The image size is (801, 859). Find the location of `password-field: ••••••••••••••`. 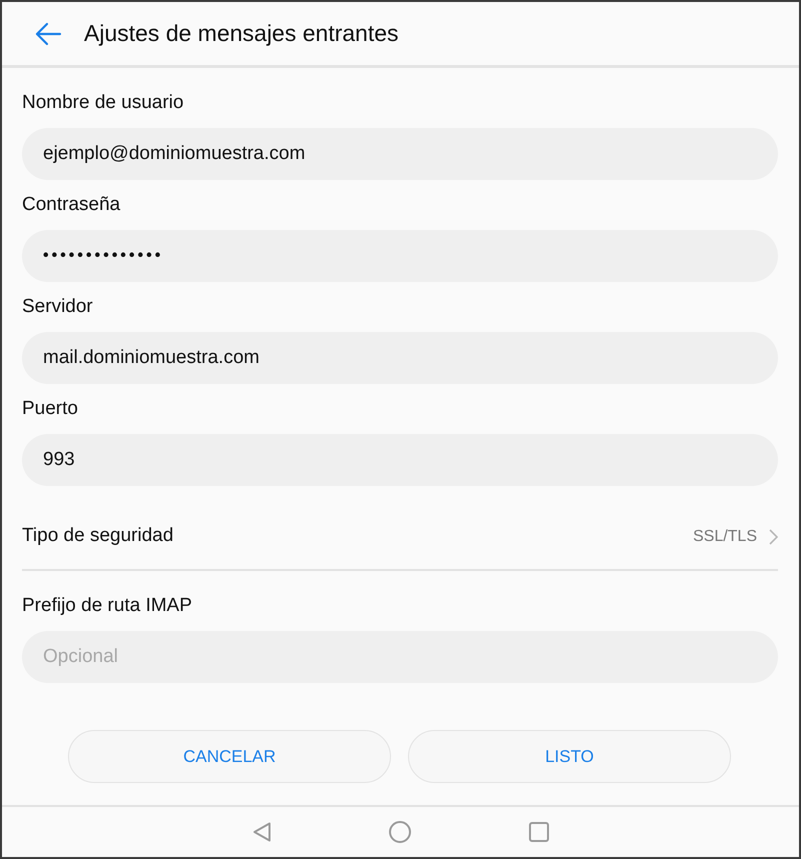

password-field: •••••••••••••• is located at coordinates (400, 256).